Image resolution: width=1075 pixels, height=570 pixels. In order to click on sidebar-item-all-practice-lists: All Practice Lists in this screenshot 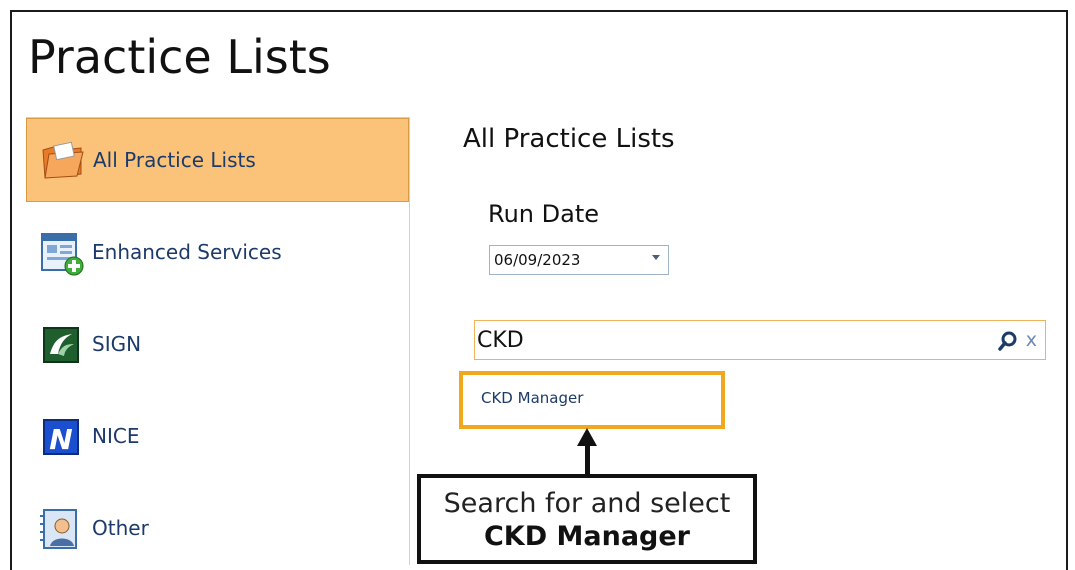, I will do `click(217, 160)`.